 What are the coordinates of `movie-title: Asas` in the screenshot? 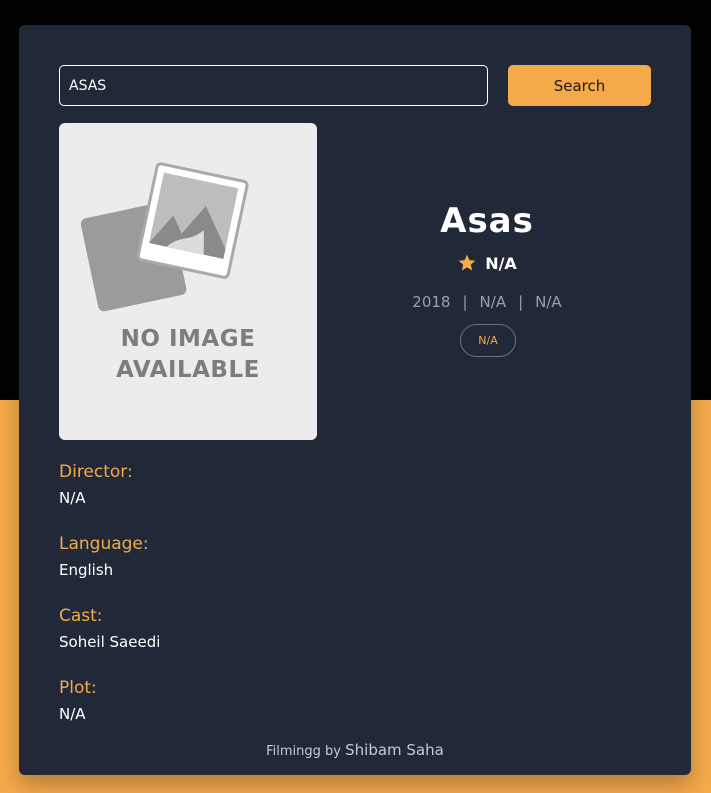 It's located at (487, 221).